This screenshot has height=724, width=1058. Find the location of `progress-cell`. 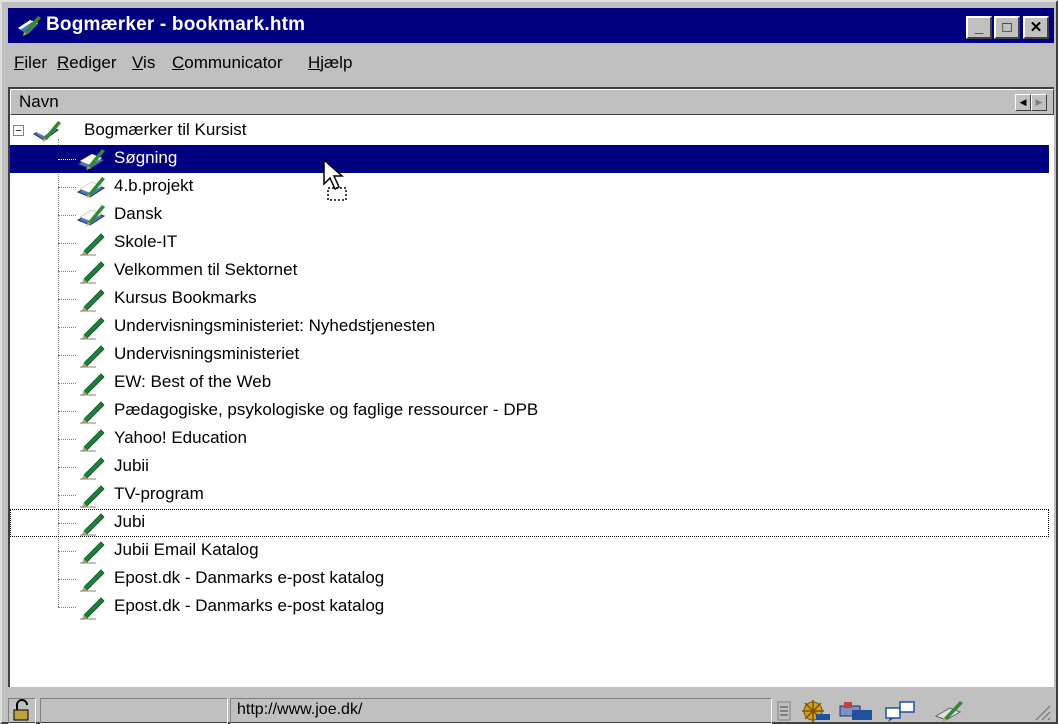

progress-cell is located at coordinates (134, 711).